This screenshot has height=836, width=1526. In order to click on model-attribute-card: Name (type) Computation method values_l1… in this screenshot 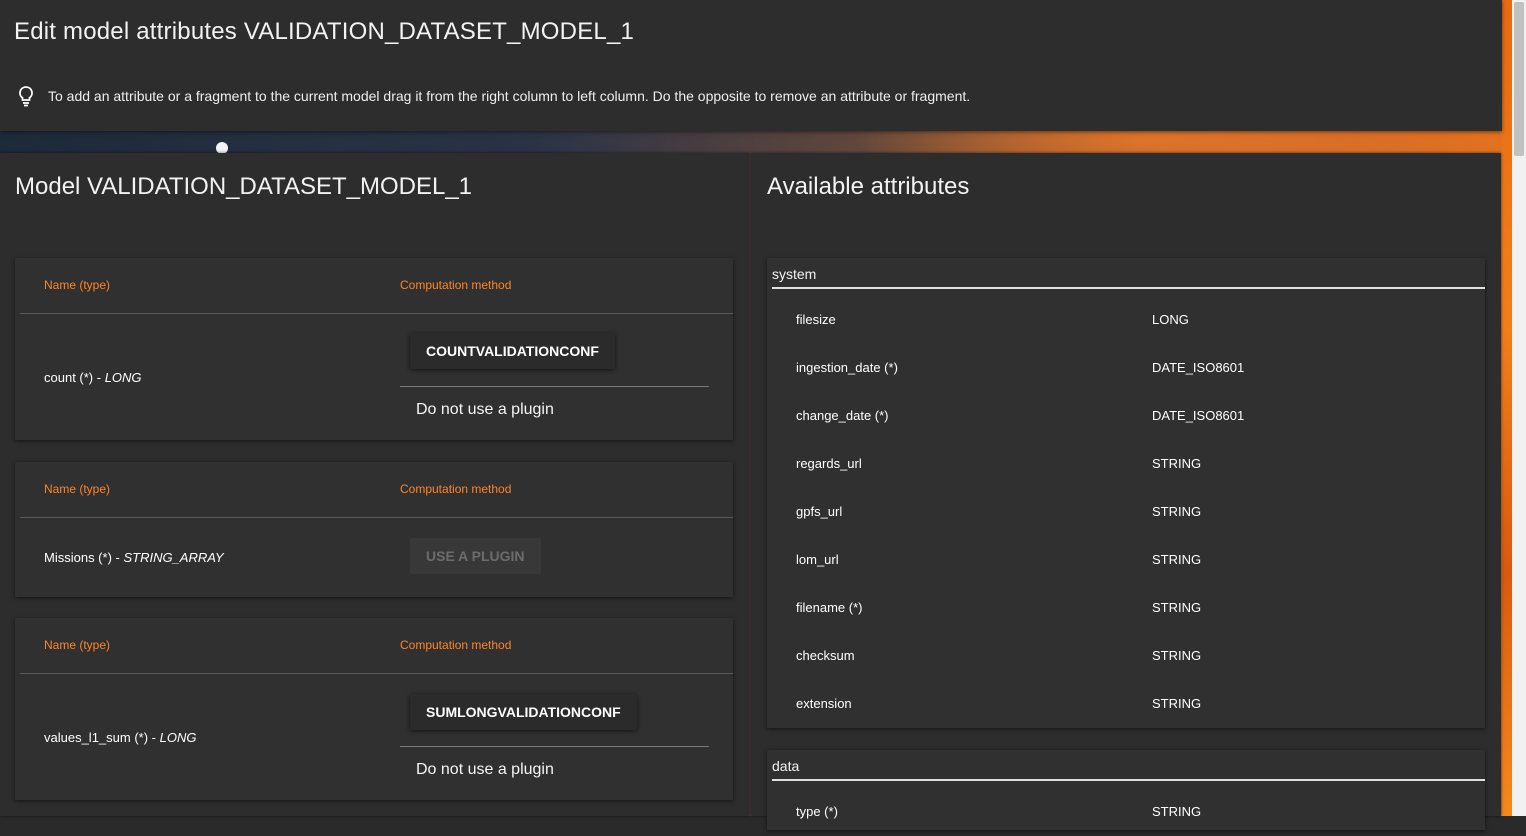, I will do `click(374, 709)`.